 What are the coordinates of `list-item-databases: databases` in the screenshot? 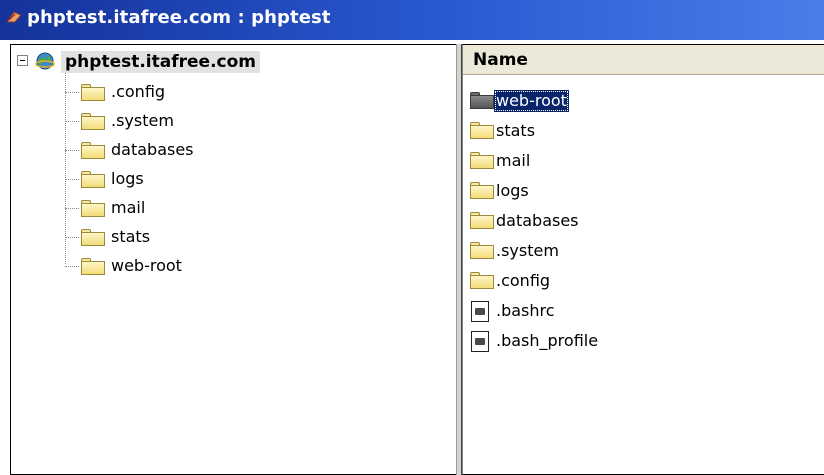 It's located at (635, 221).